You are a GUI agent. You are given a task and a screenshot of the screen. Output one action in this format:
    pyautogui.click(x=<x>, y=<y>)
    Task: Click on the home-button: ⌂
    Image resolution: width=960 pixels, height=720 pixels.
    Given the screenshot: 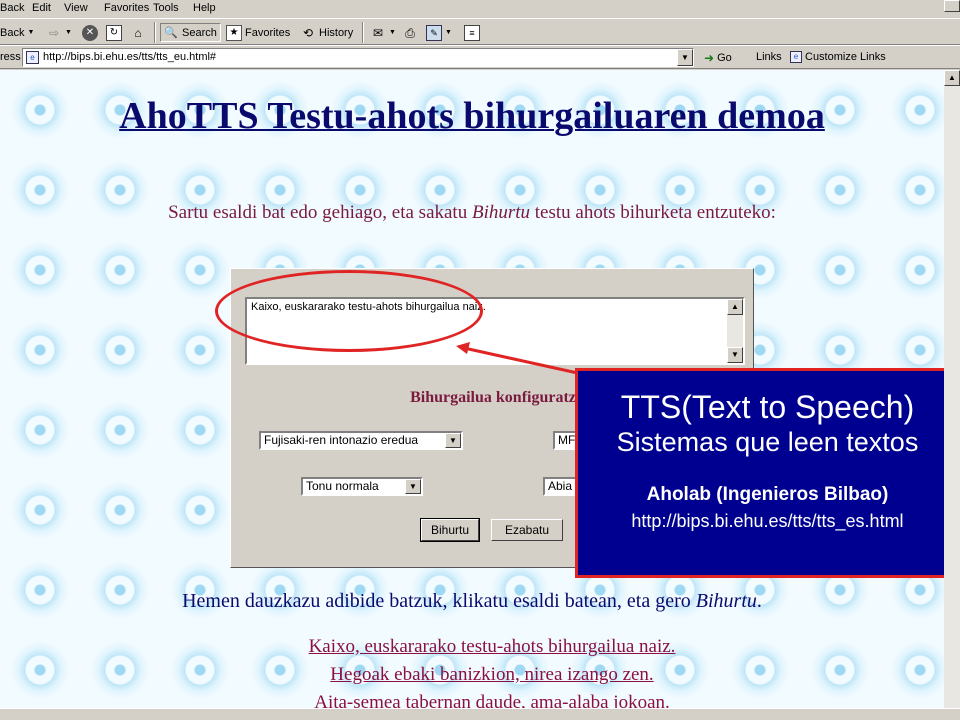 What is the action you would take?
    pyautogui.click(x=138, y=32)
    